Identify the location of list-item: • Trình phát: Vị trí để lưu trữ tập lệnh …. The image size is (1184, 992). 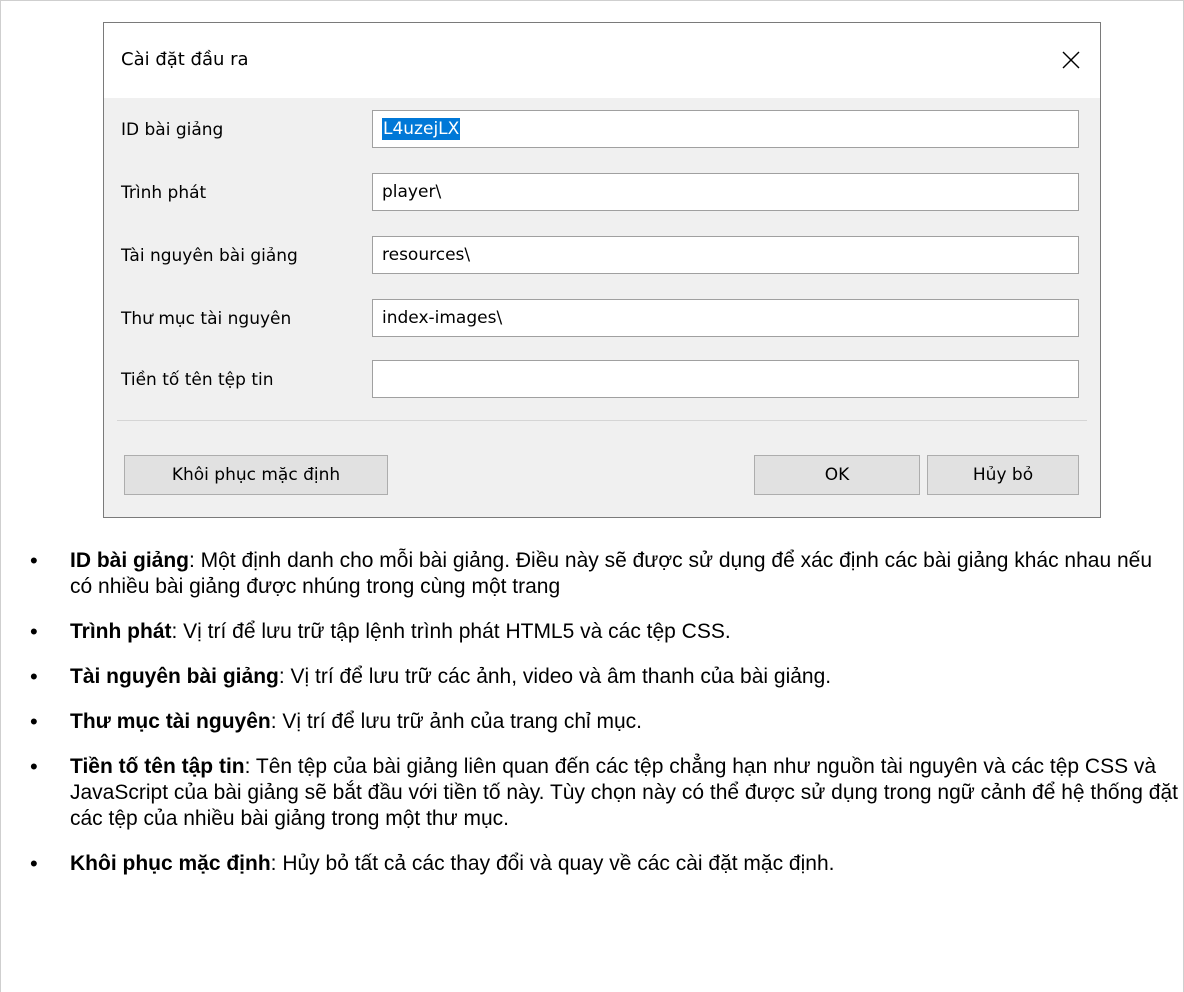
(605, 632).